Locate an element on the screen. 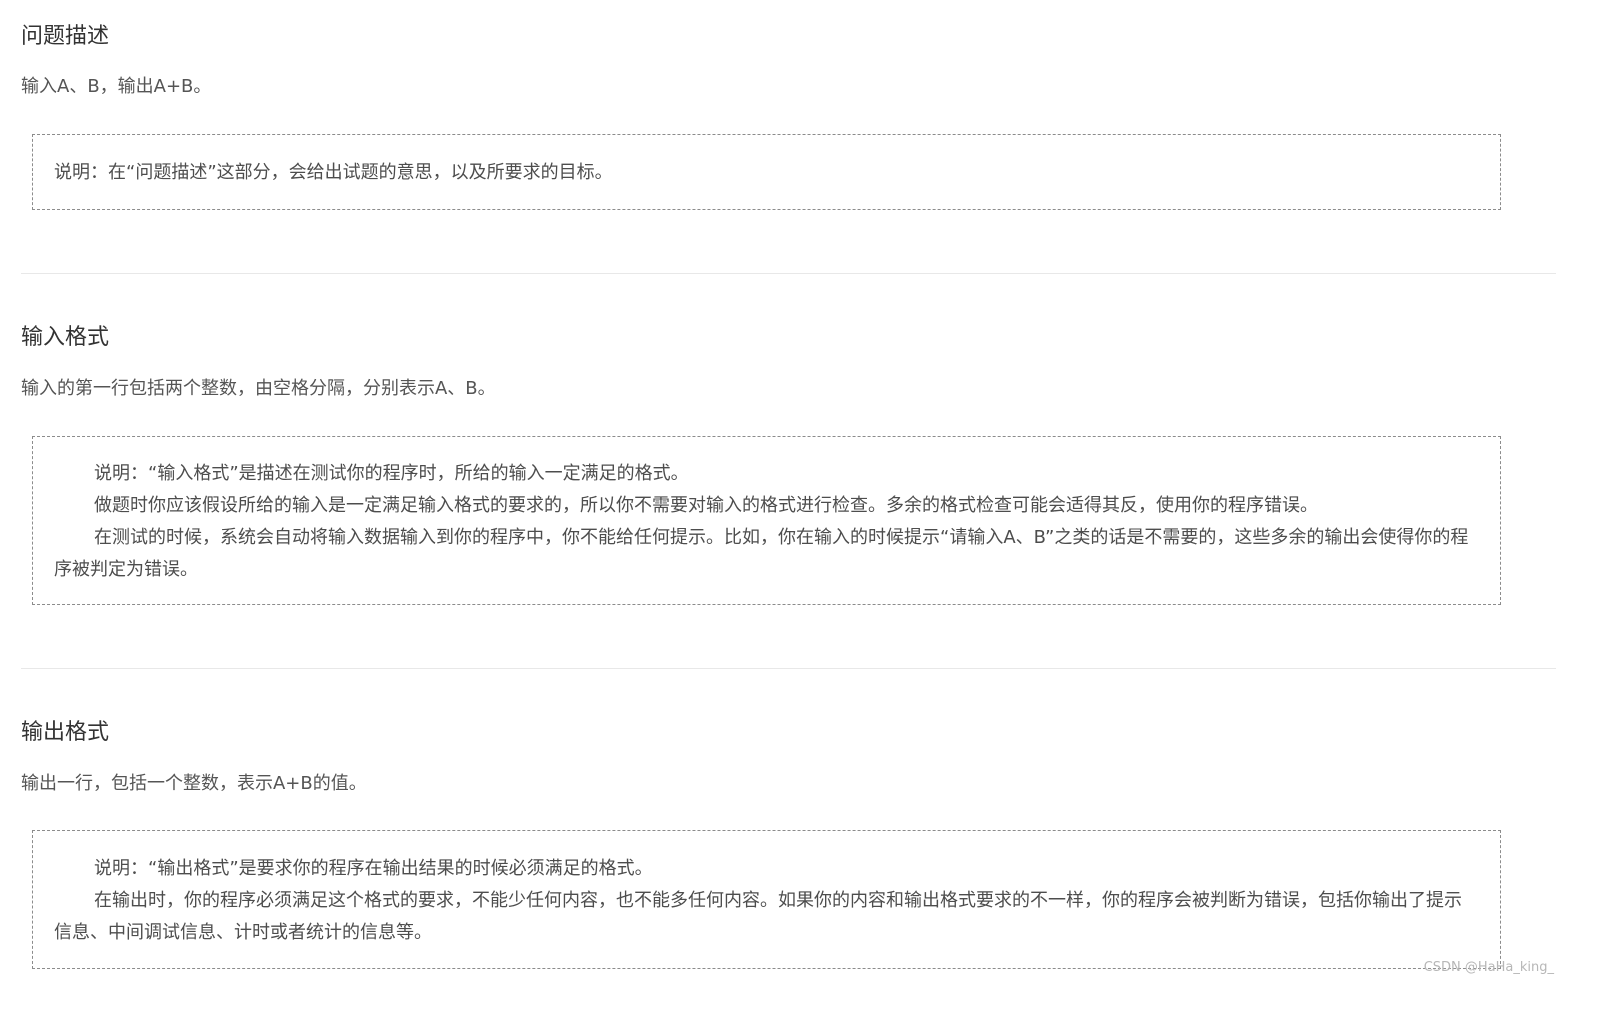 The width and height of the screenshot is (1612, 1015). section-description: 输入A、B，输出A+B。 is located at coordinates (116, 86).